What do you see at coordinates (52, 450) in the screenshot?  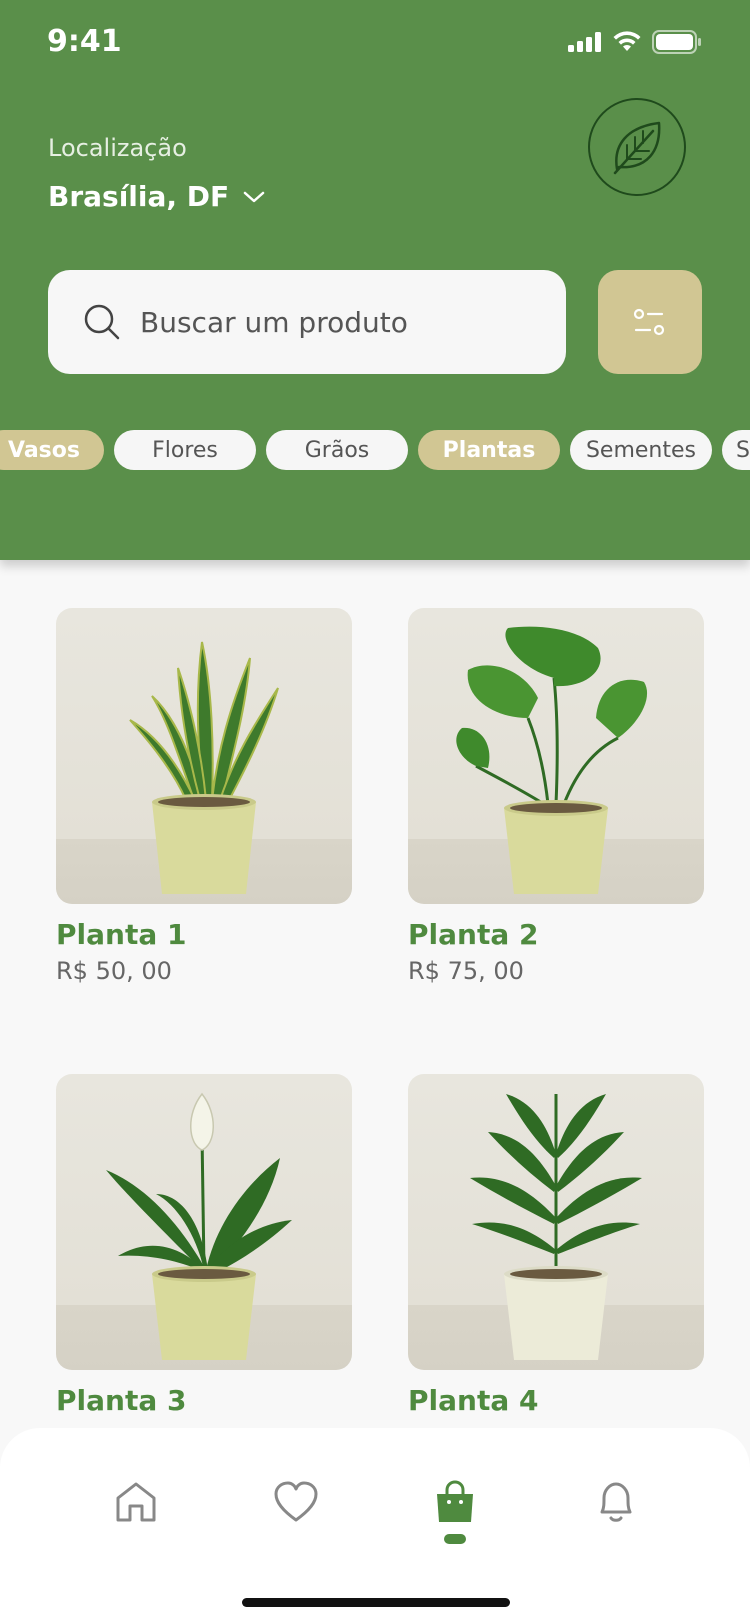 I see `category-chip-vasos: Vasos` at bounding box center [52, 450].